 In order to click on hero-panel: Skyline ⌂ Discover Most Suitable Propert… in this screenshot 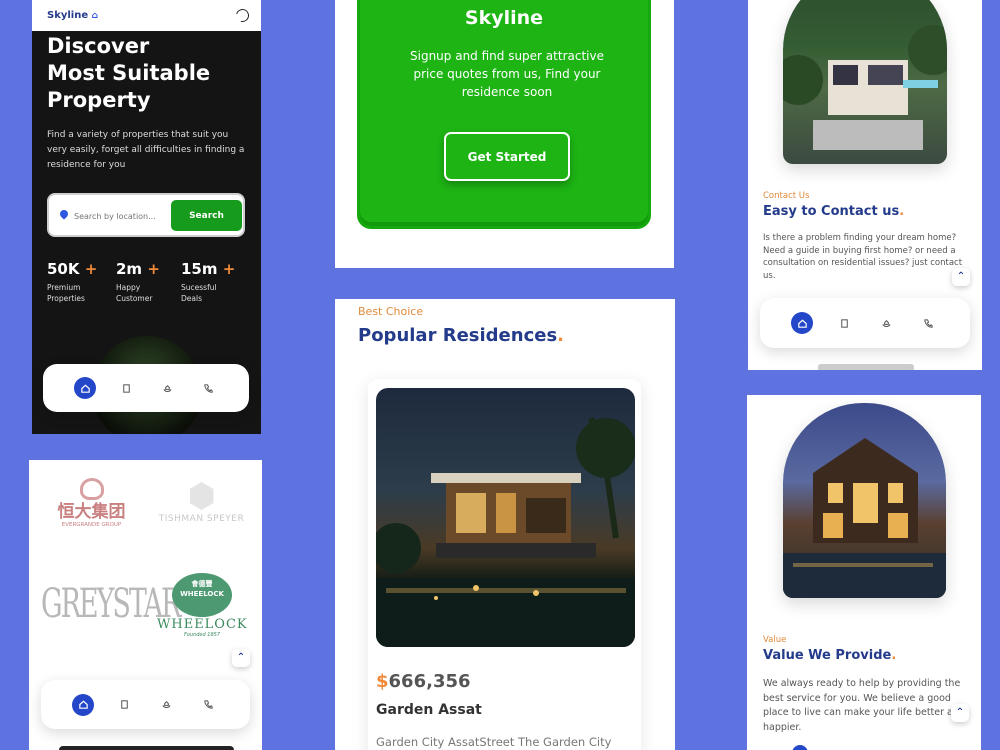, I will do `click(146, 217)`.